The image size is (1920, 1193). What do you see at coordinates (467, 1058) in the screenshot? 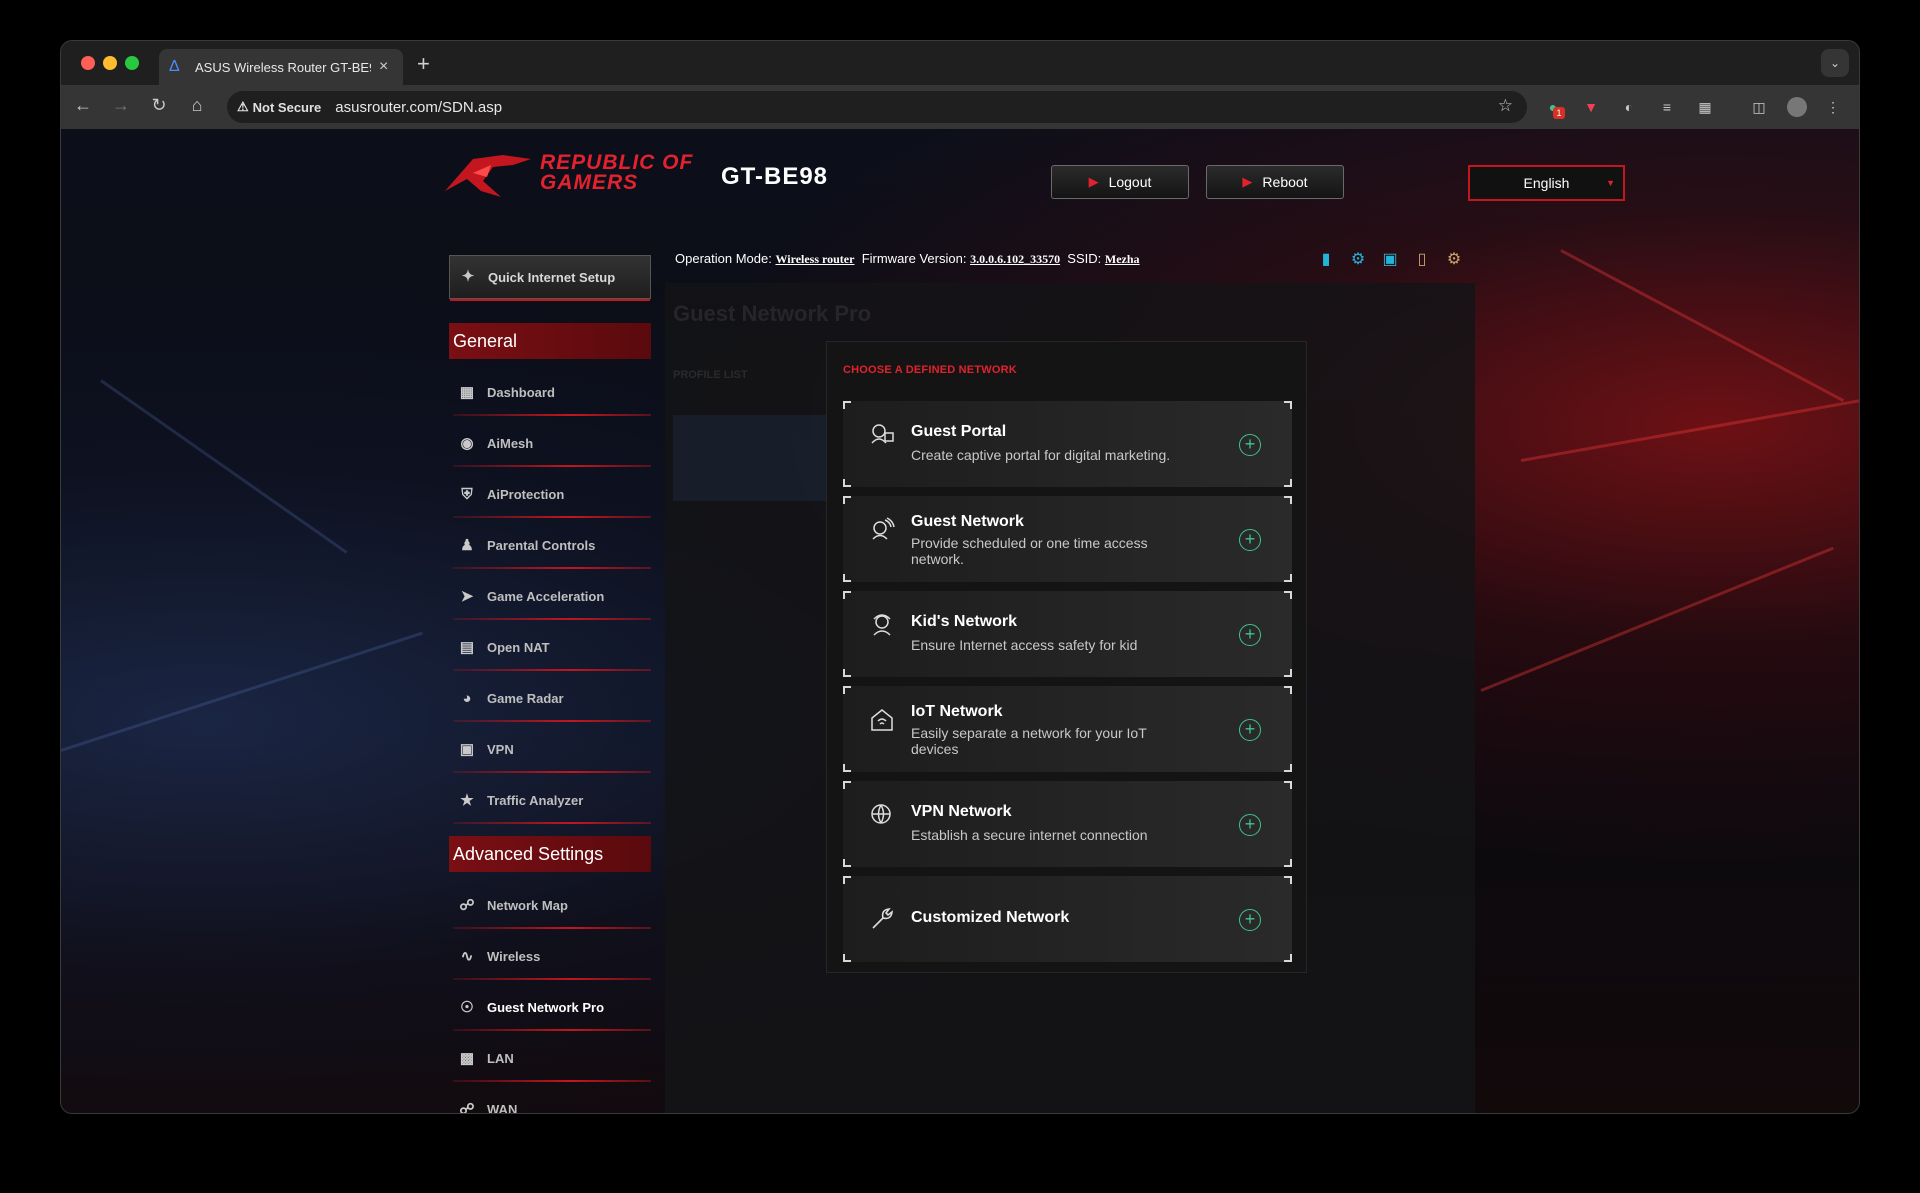
I see `lan-icon: ▩` at bounding box center [467, 1058].